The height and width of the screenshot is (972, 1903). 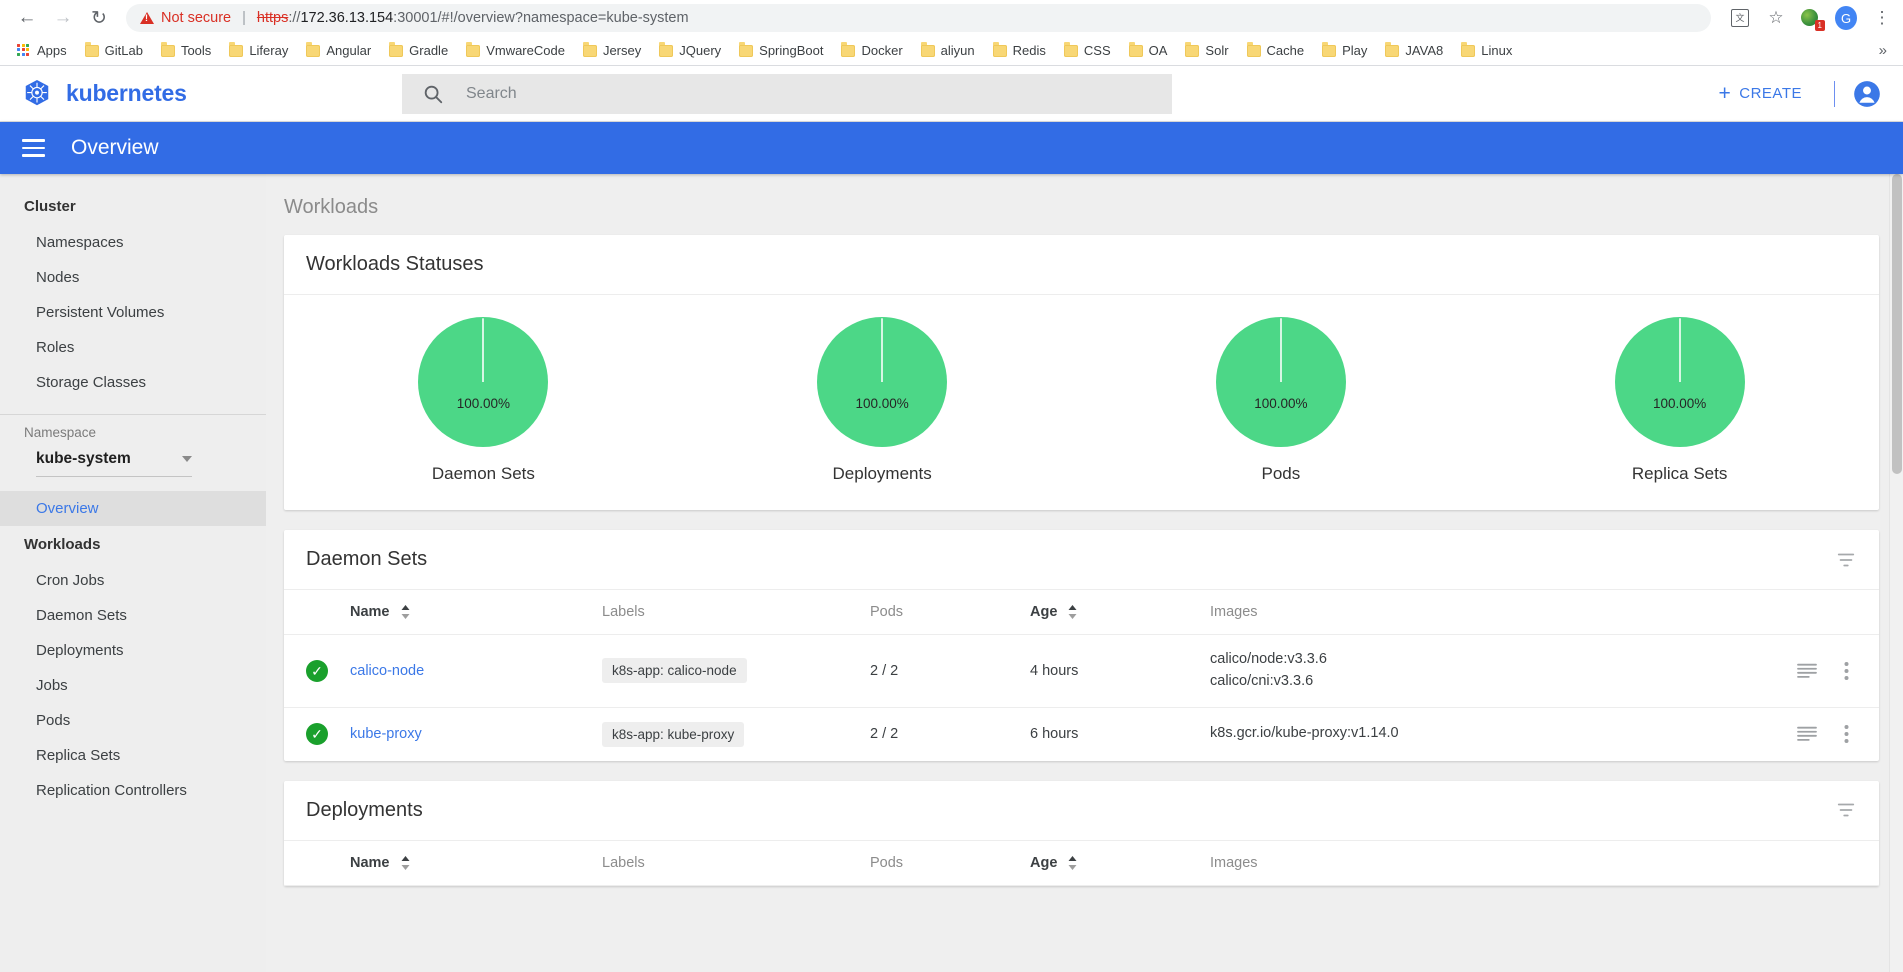 I want to click on sidebar-item-persistent-volumes: Persistent Volumes, so click(x=133, y=312).